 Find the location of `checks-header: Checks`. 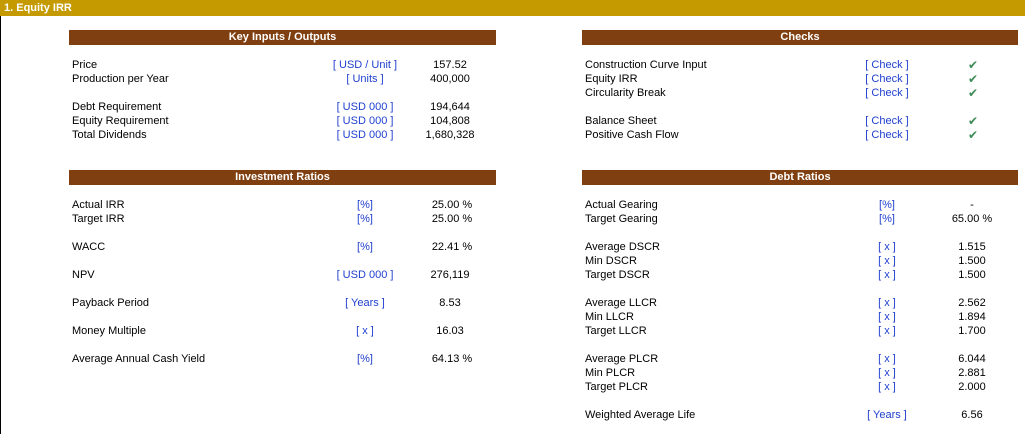

checks-header: Checks is located at coordinates (800, 37).